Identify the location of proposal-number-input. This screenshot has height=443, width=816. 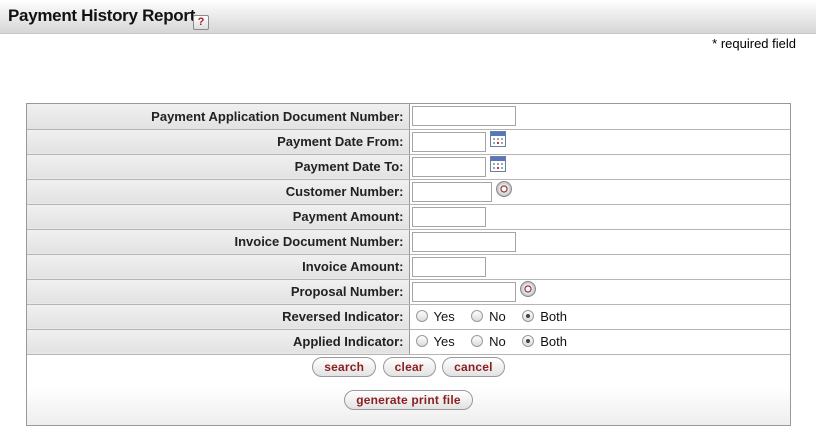
(463, 291).